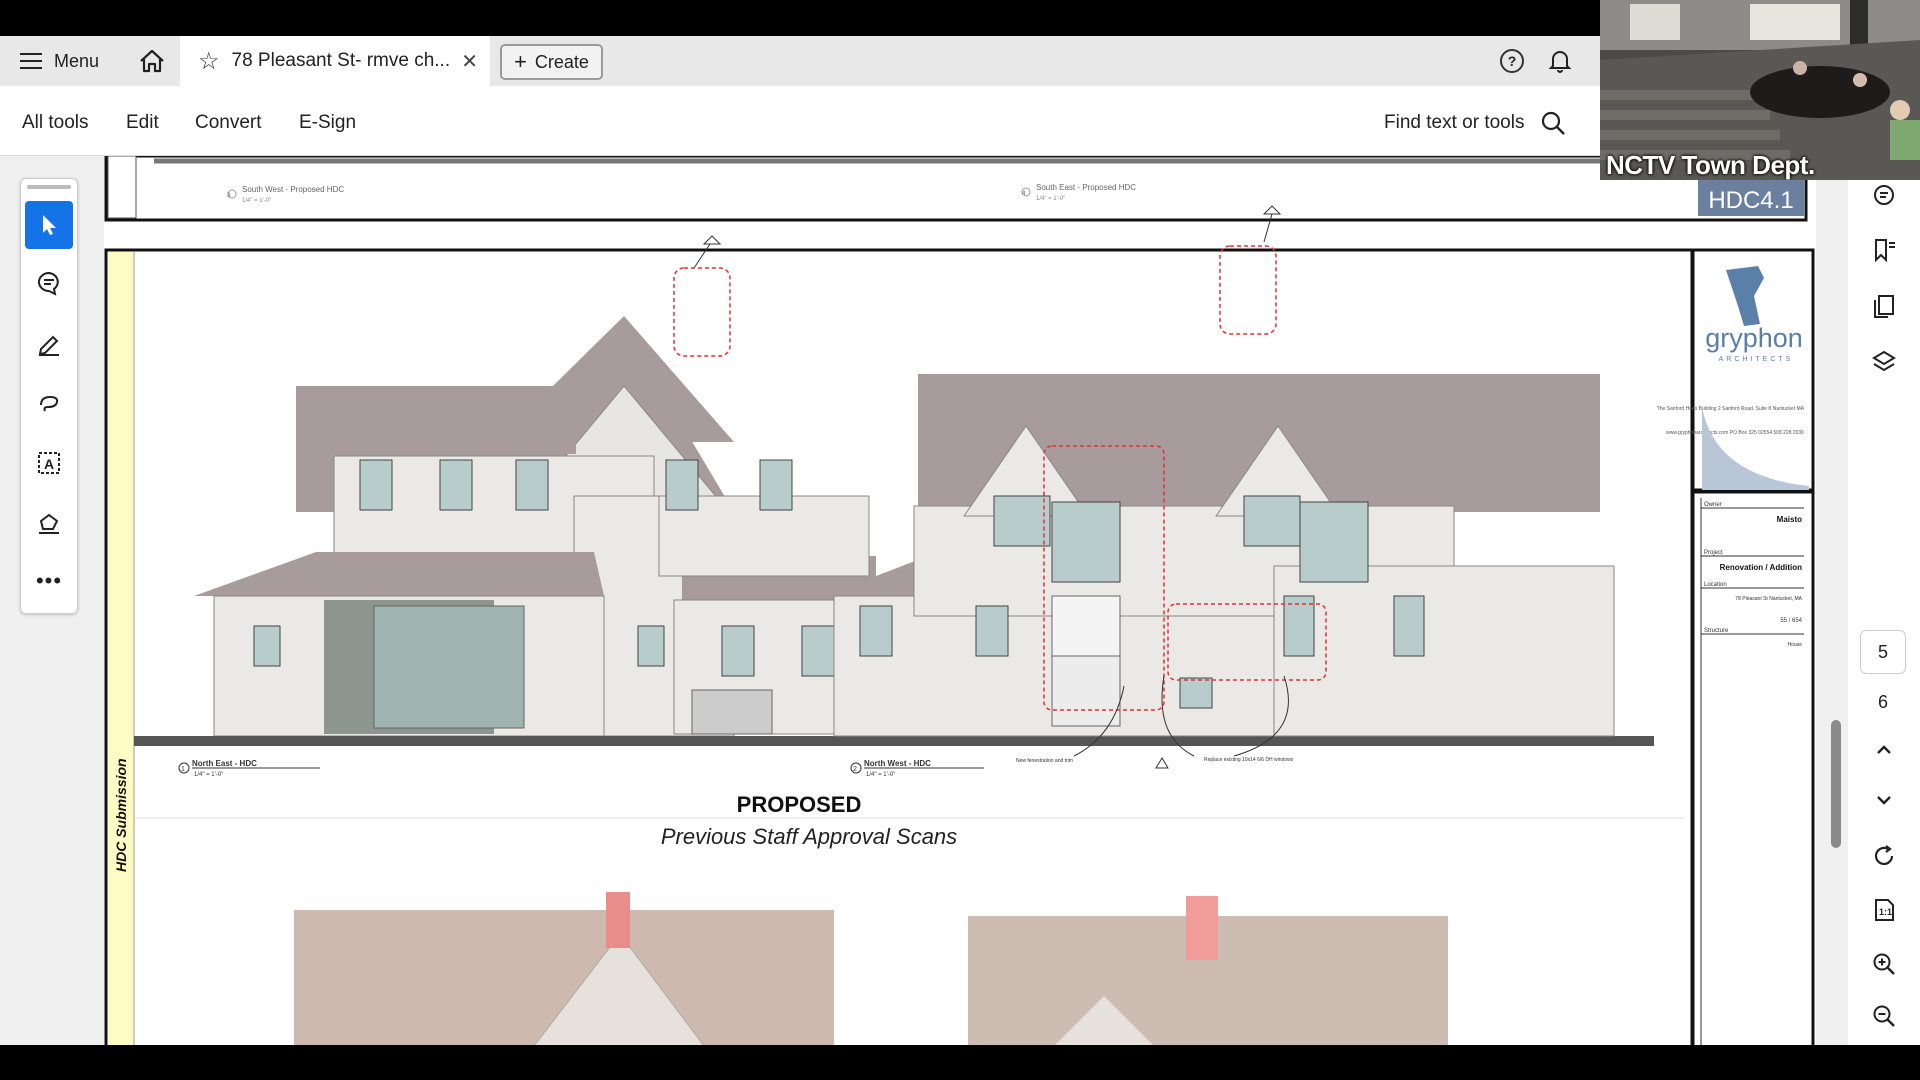 The height and width of the screenshot is (1080, 1920). Describe the element at coordinates (1050, 199) in the screenshot. I see `top-view-right-scale: 1/4" = 1'-0"` at that location.